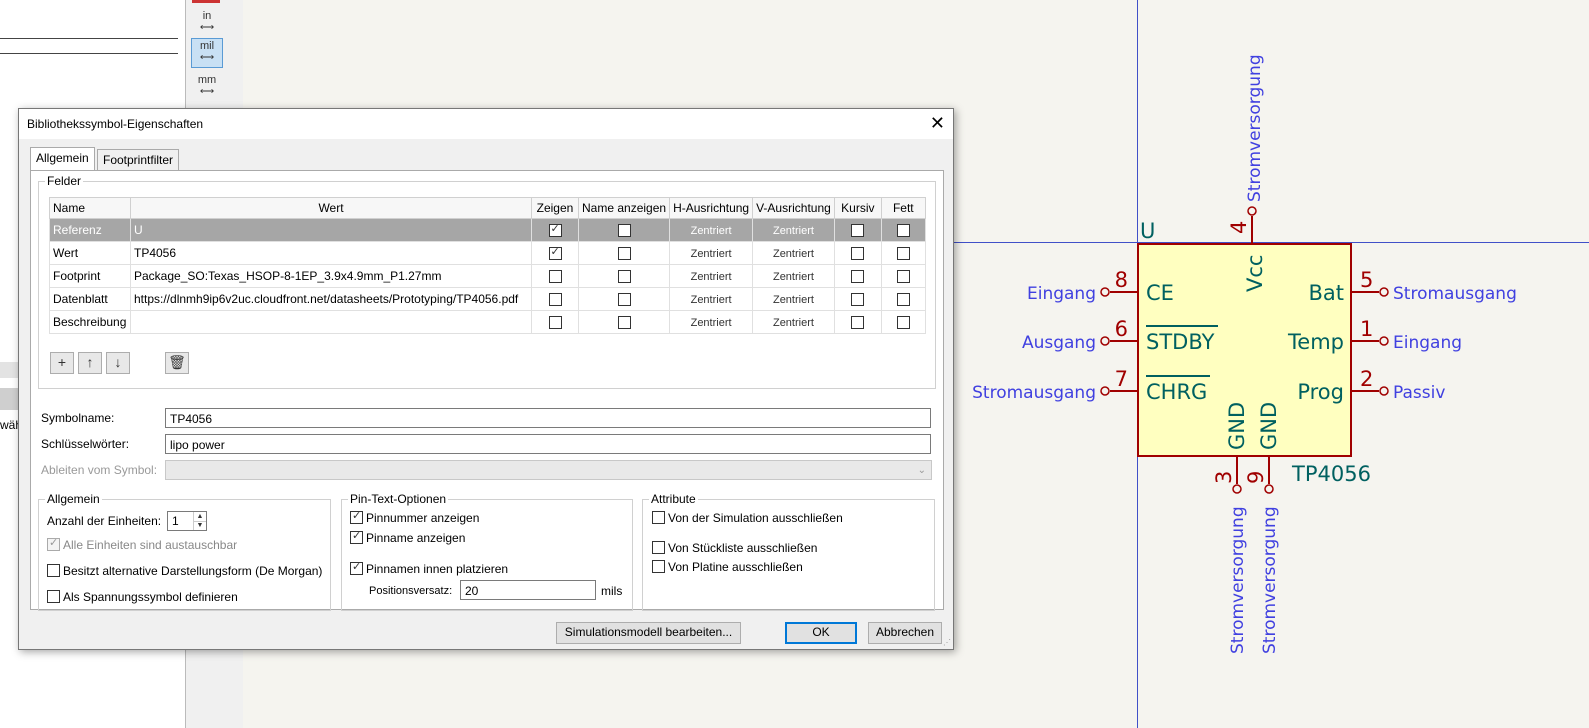 This screenshot has width=1589, height=728. Describe the element at coordinates (90, 230) in the screenshot. I see `field-name: Referenz` at that location.